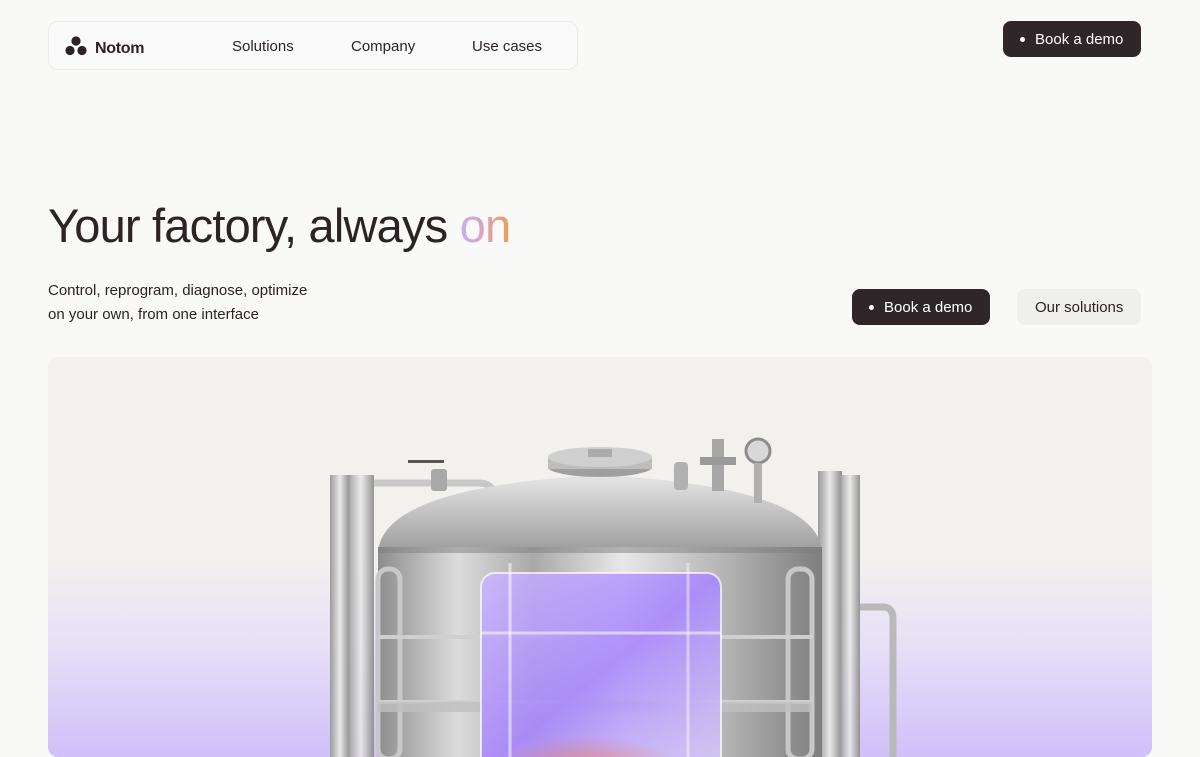  Describe the element at coordinates (1079, 39) in the screenshot. I see `header-book-demo-label: Book a demo` at that location.